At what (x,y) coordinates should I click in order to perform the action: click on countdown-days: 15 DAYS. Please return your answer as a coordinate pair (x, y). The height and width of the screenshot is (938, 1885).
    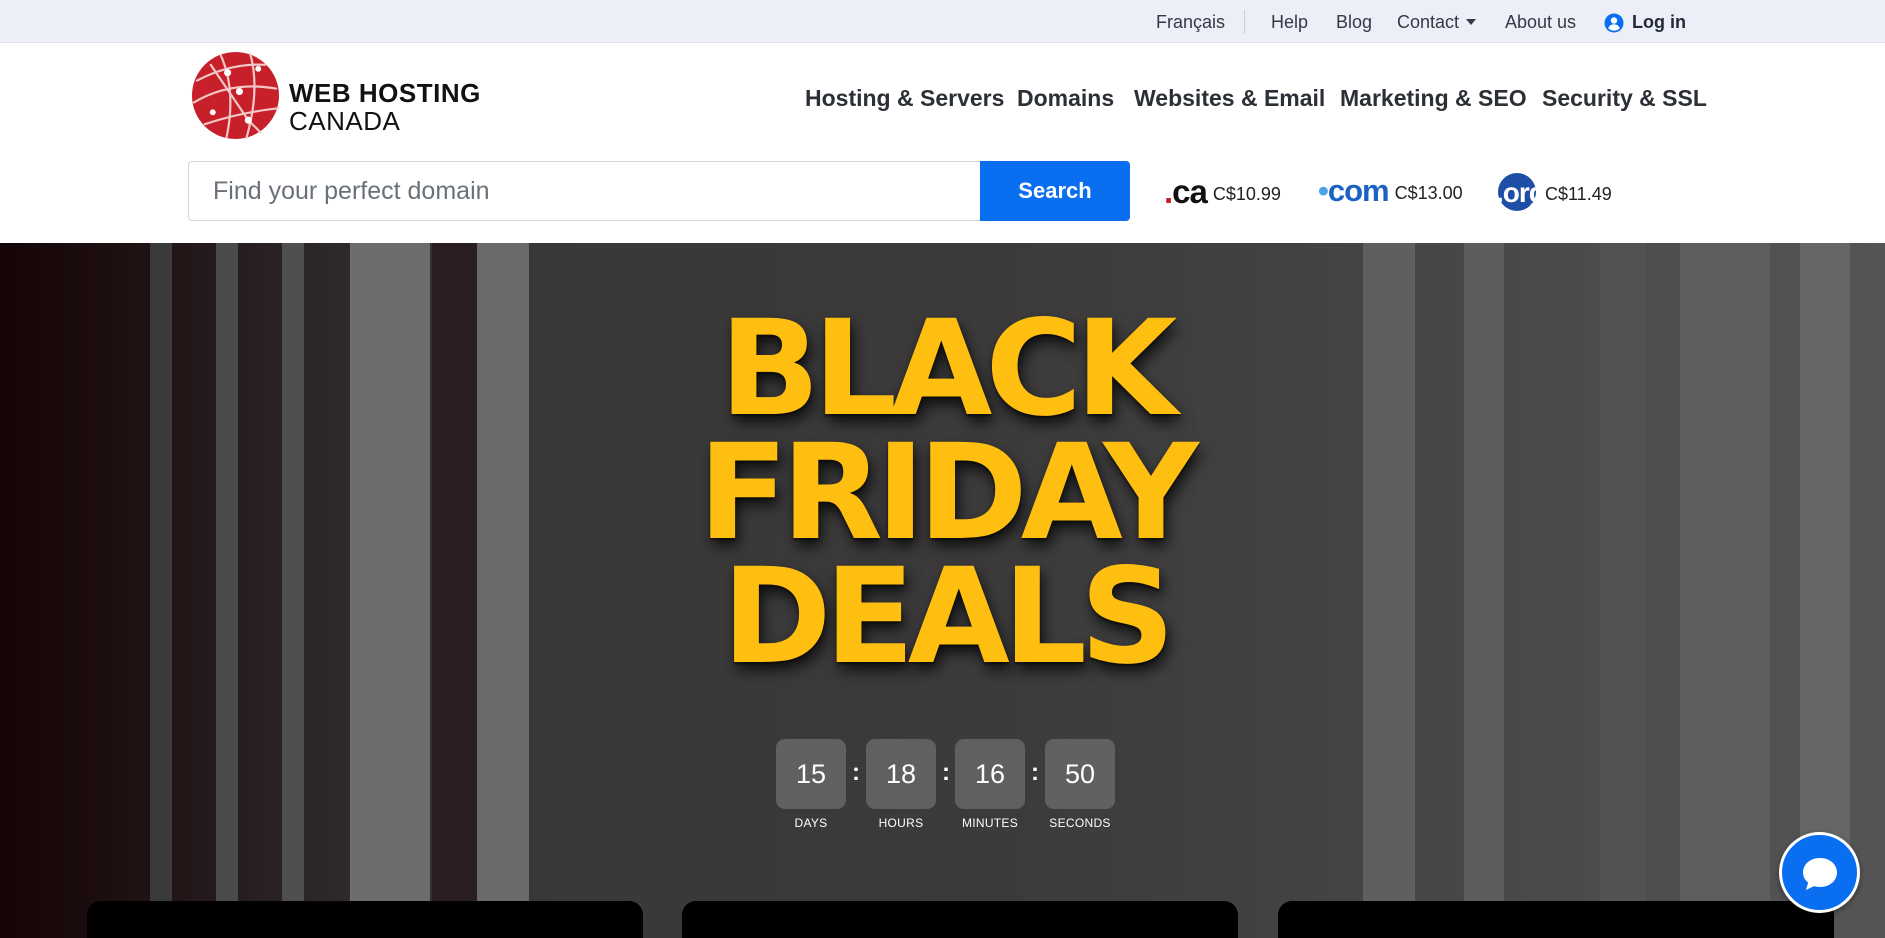
    Looking at the image, I should click on (811, 784).